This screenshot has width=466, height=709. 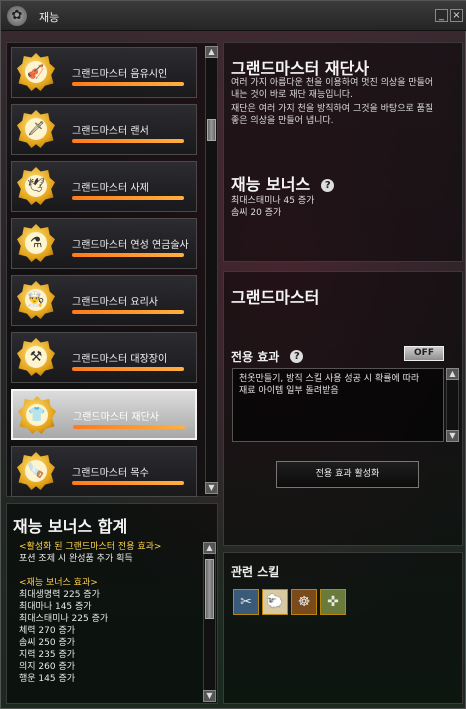 What do you see at coordinates (333, 602) in the screenshot?
I see `weaving-icon: ✜` at bounding box center [333, 602].